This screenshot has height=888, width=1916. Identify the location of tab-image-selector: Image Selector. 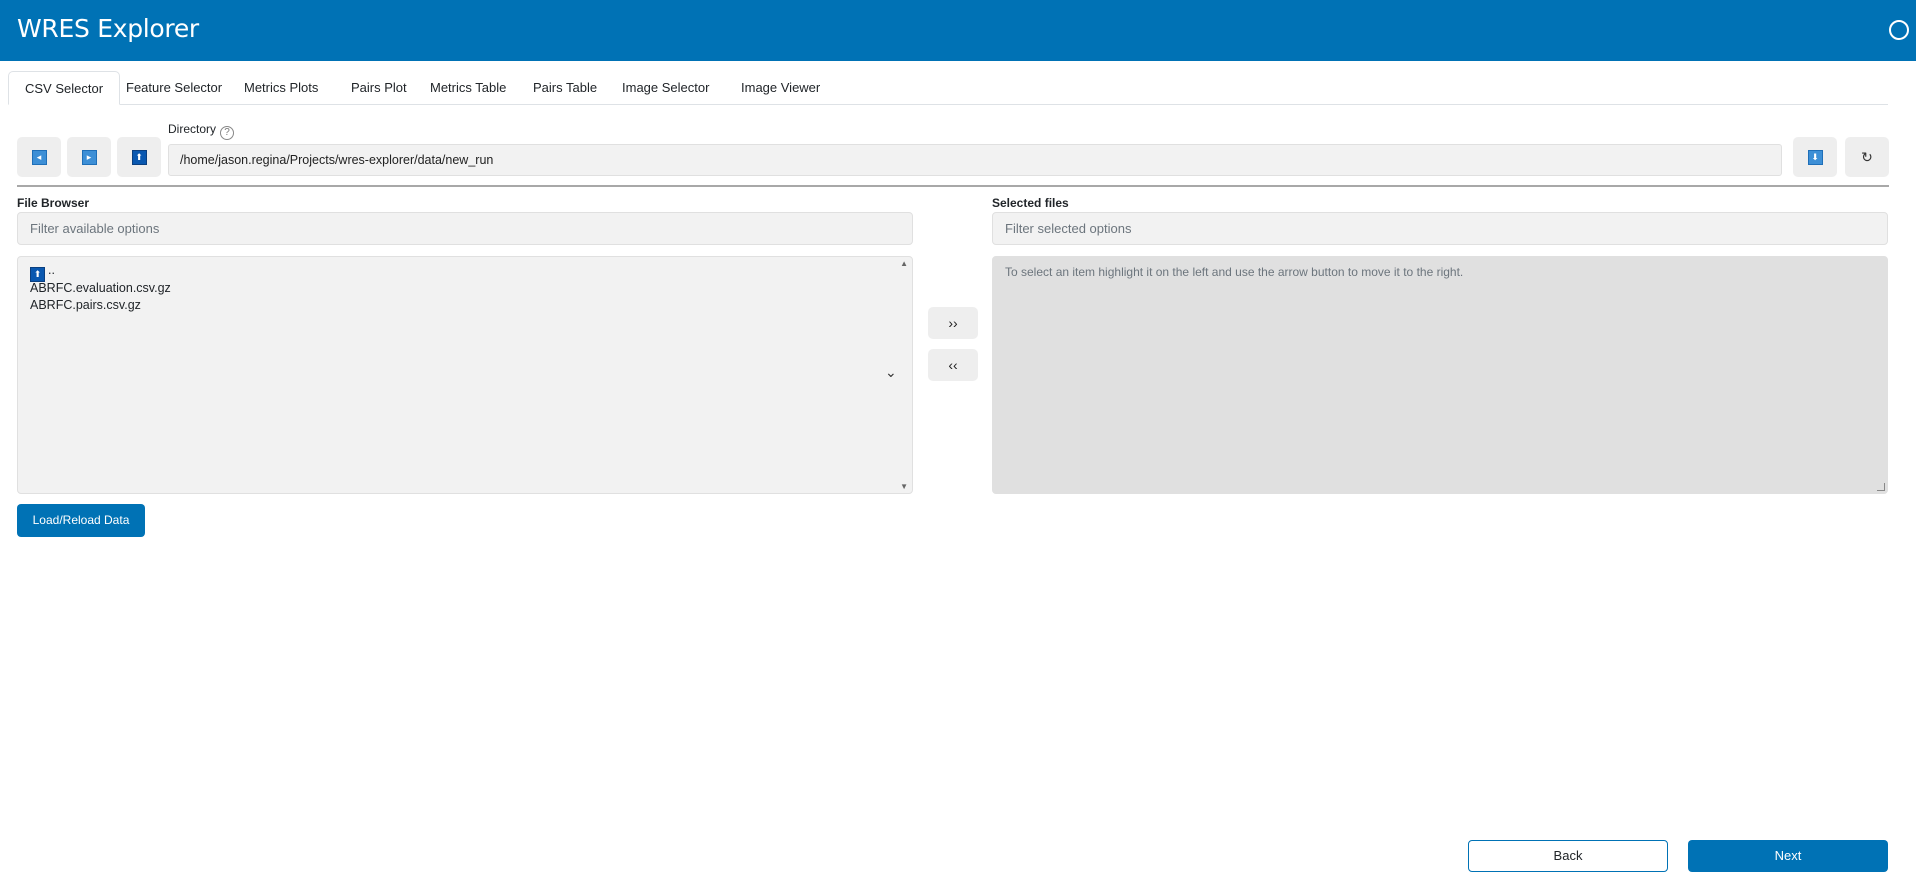
(665, 88).